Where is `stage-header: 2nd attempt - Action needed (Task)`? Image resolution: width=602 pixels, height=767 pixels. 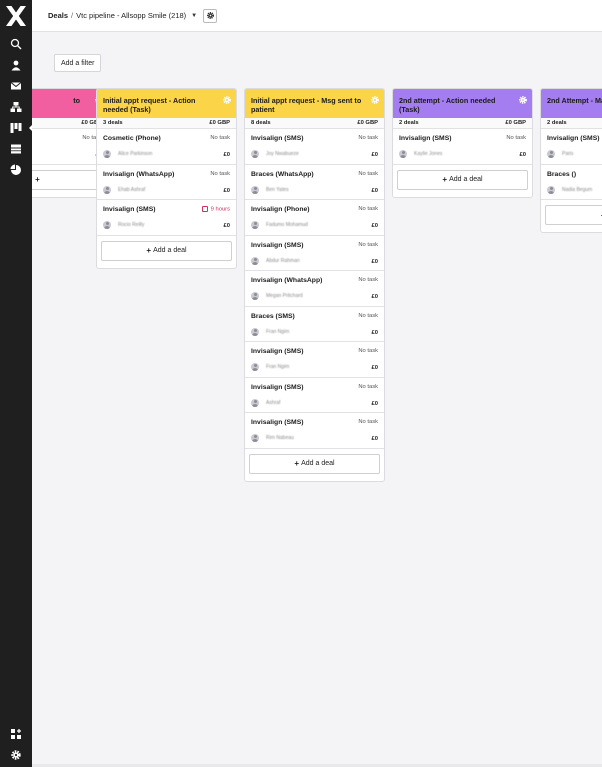 stage-header: 2nd attempt - Action needed (Task) is located at coordinates (462, 103).